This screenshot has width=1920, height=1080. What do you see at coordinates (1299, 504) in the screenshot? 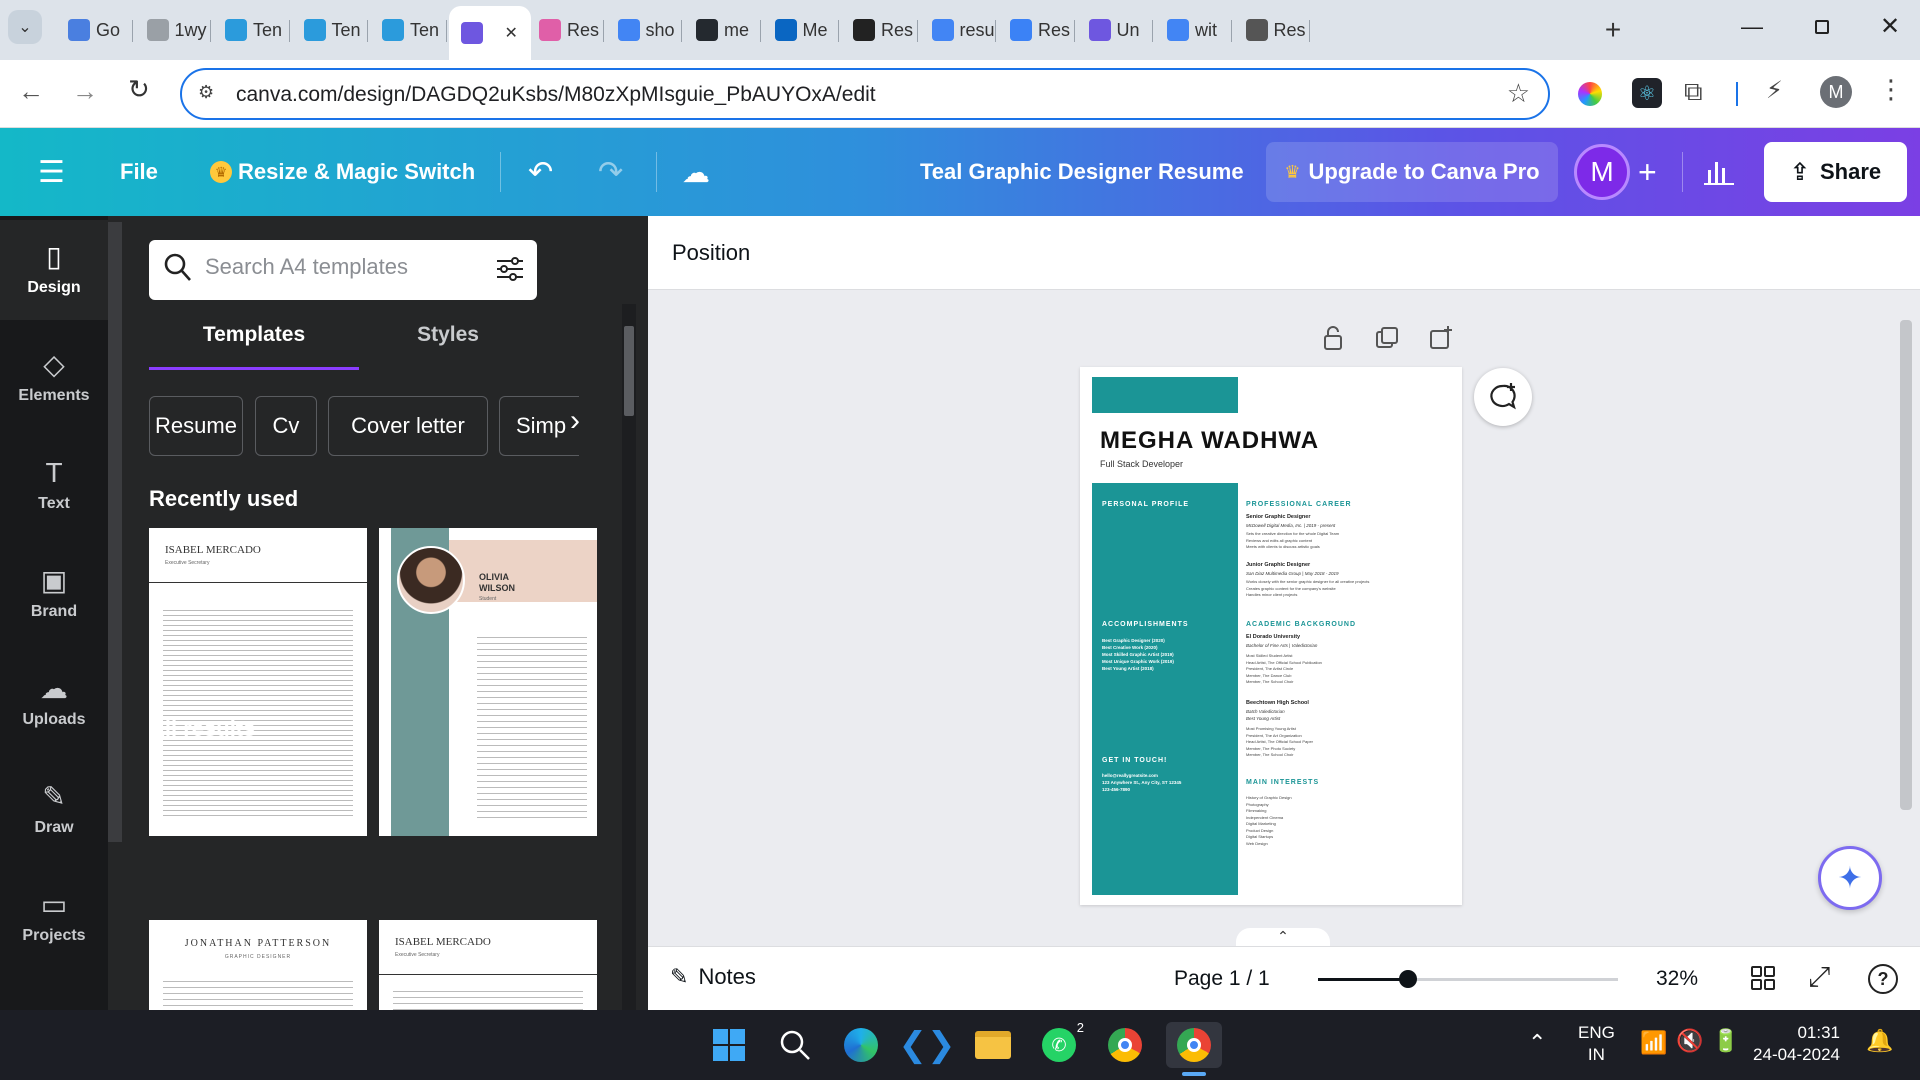
I see `professional-career-heading: PROFESSIONAL CAREER` at bounding box center [1299, 504].